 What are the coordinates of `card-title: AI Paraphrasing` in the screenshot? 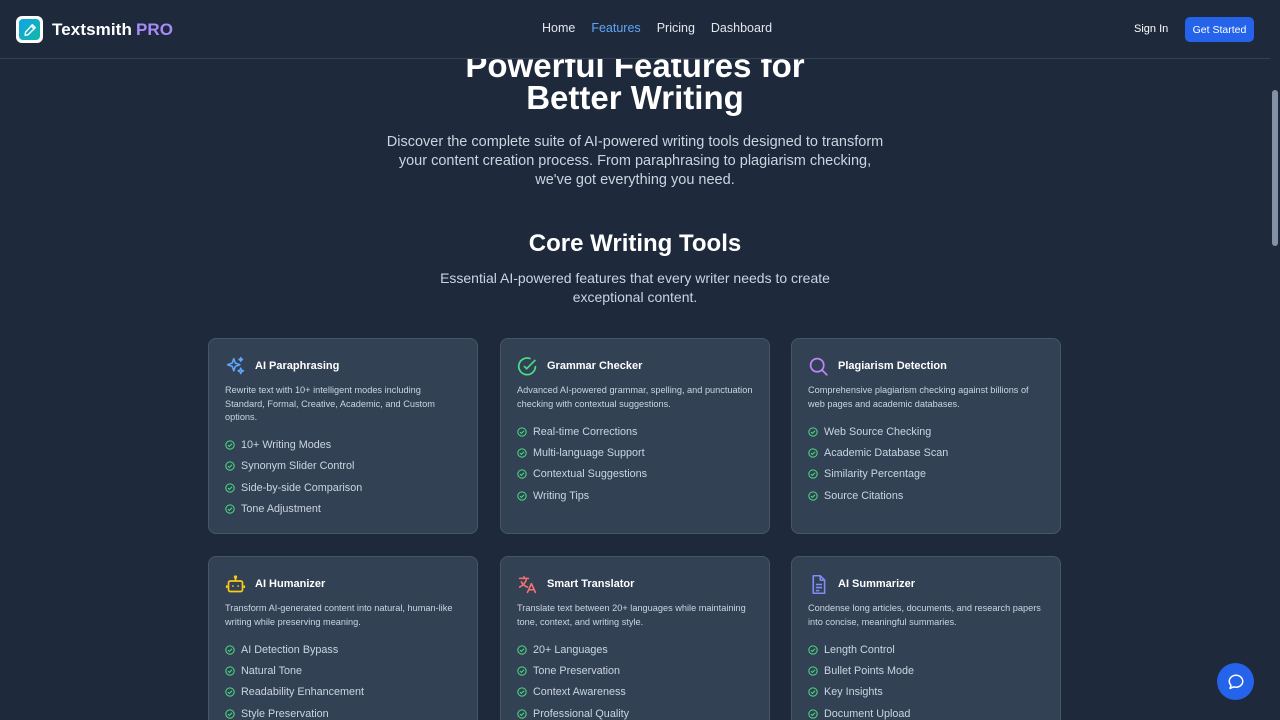 It's located at (297, 366).